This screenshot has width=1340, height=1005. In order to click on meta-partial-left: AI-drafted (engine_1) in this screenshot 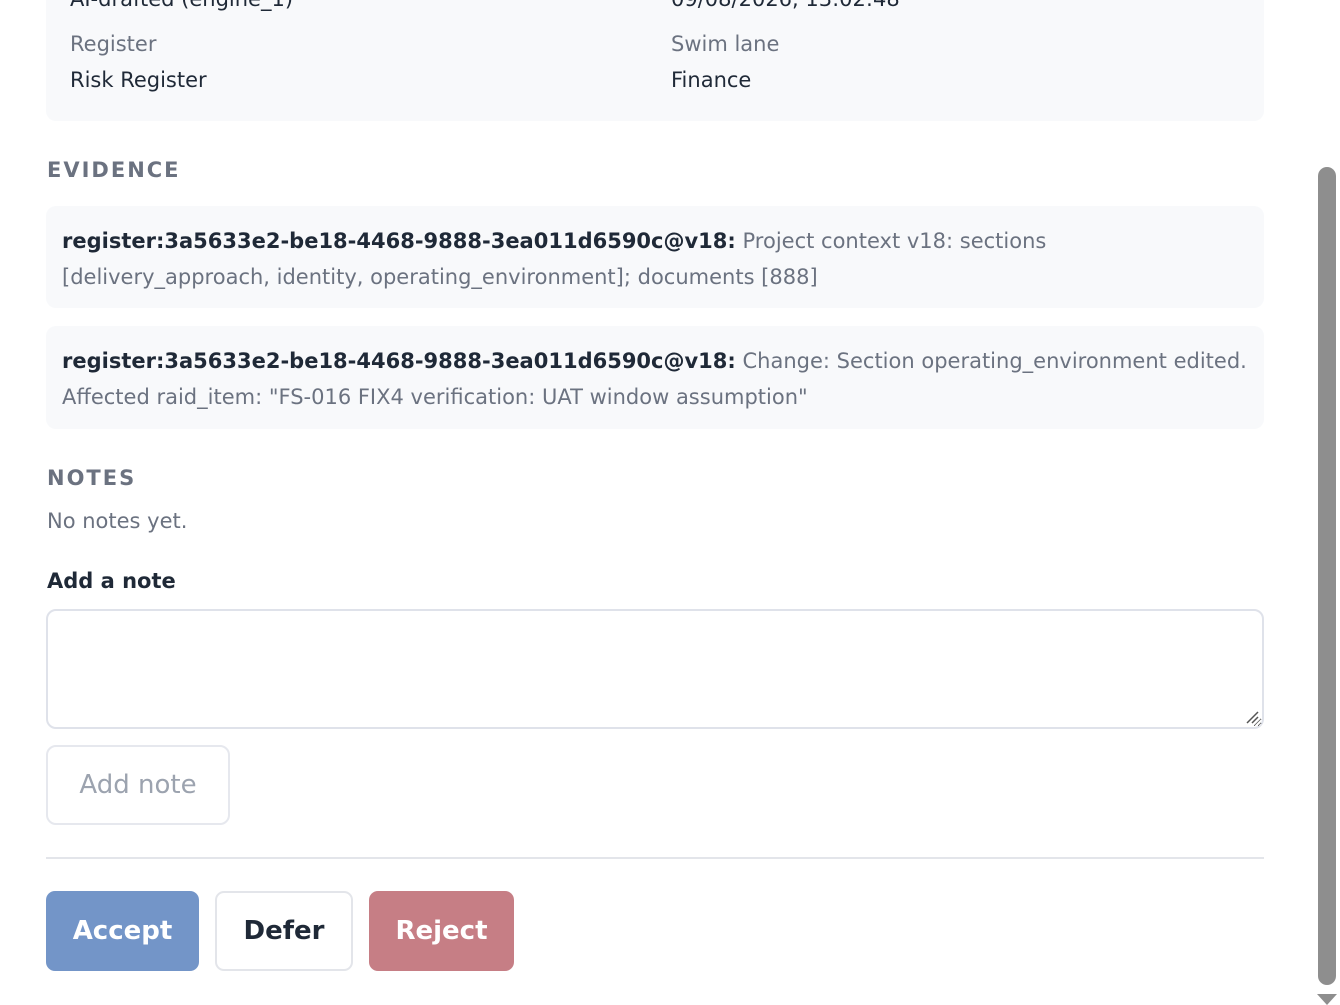, I will do `click(181, 6)`.